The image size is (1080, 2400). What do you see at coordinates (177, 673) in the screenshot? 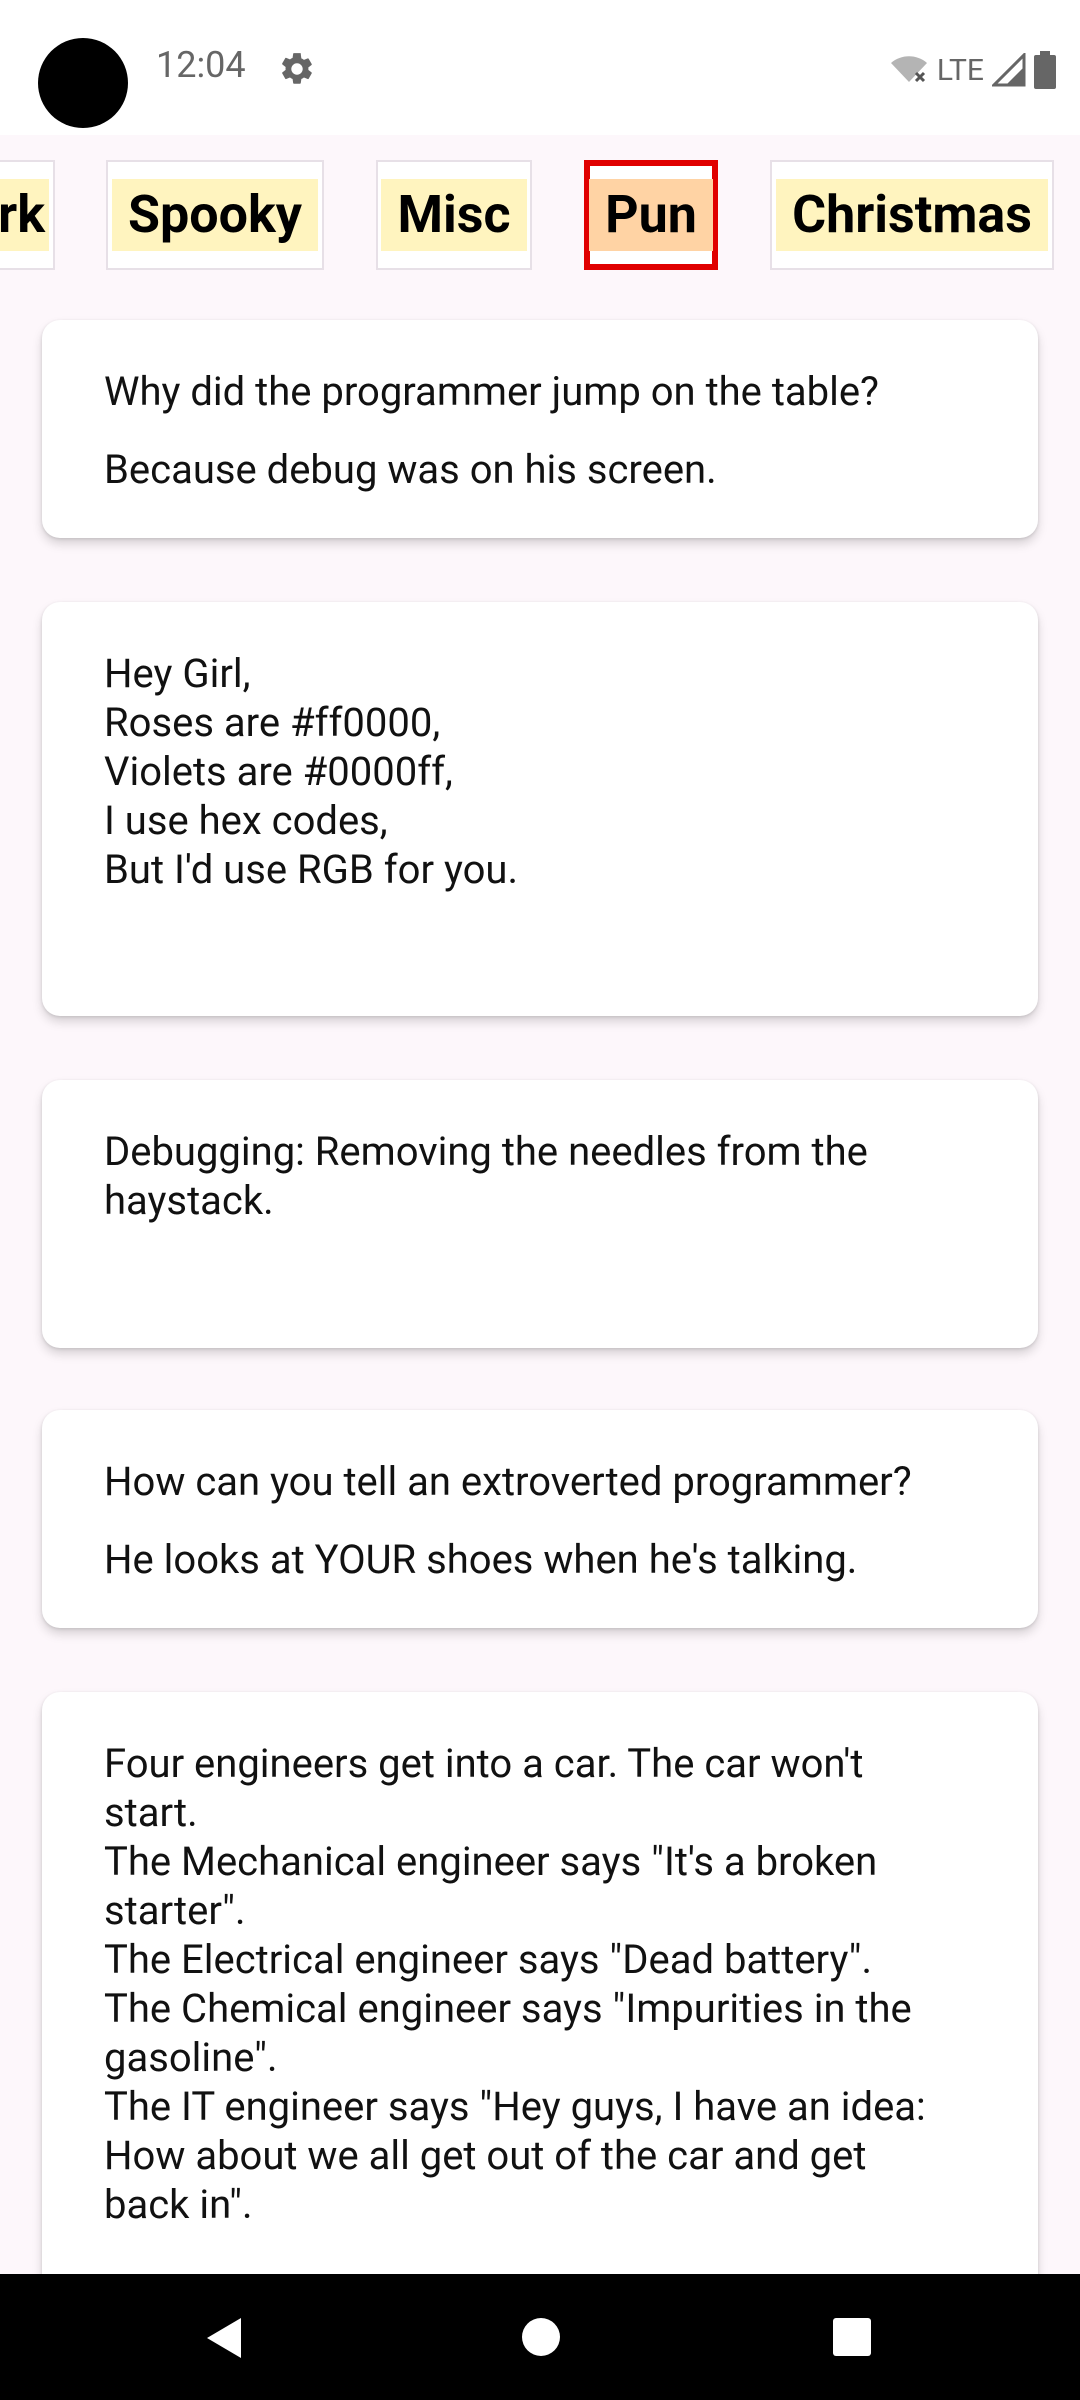
I see `joke-line: Hey Girl,` at bounding box center [177, 673].